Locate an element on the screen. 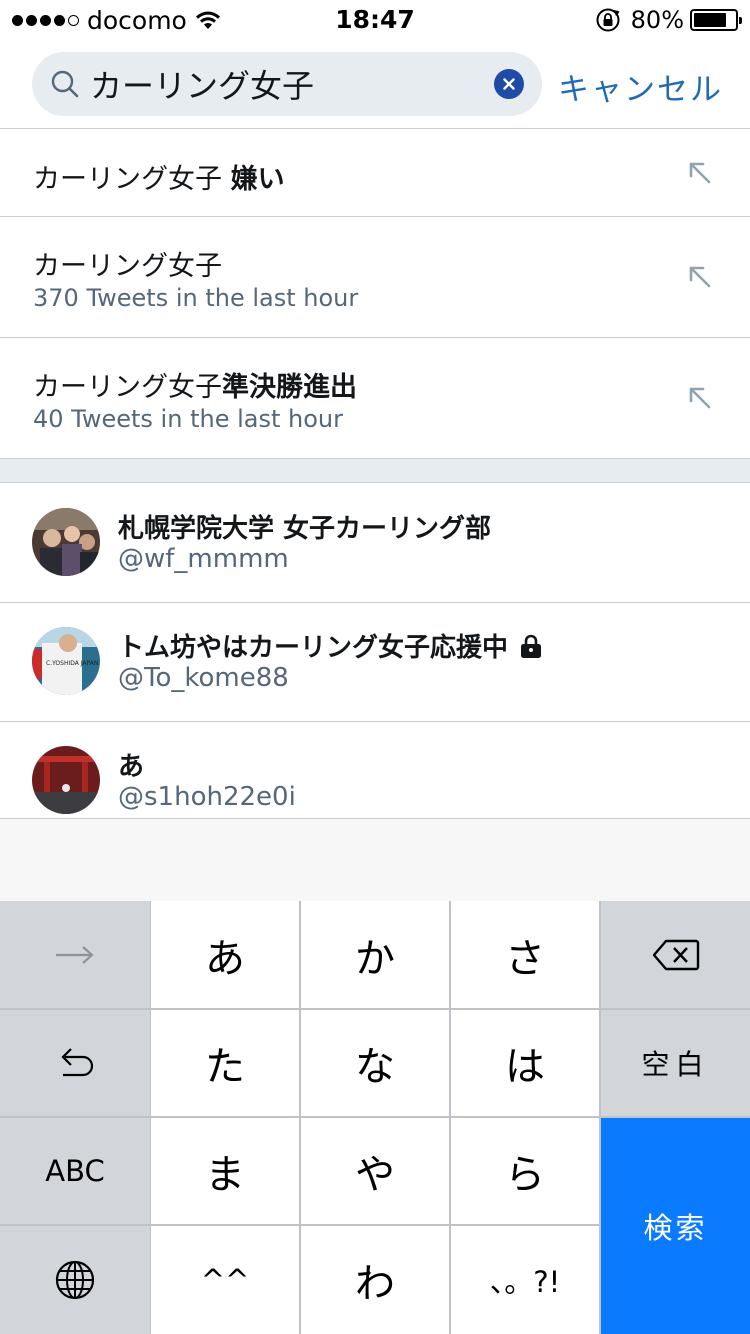  key-ha: は is located at coordinates (525, 1063).